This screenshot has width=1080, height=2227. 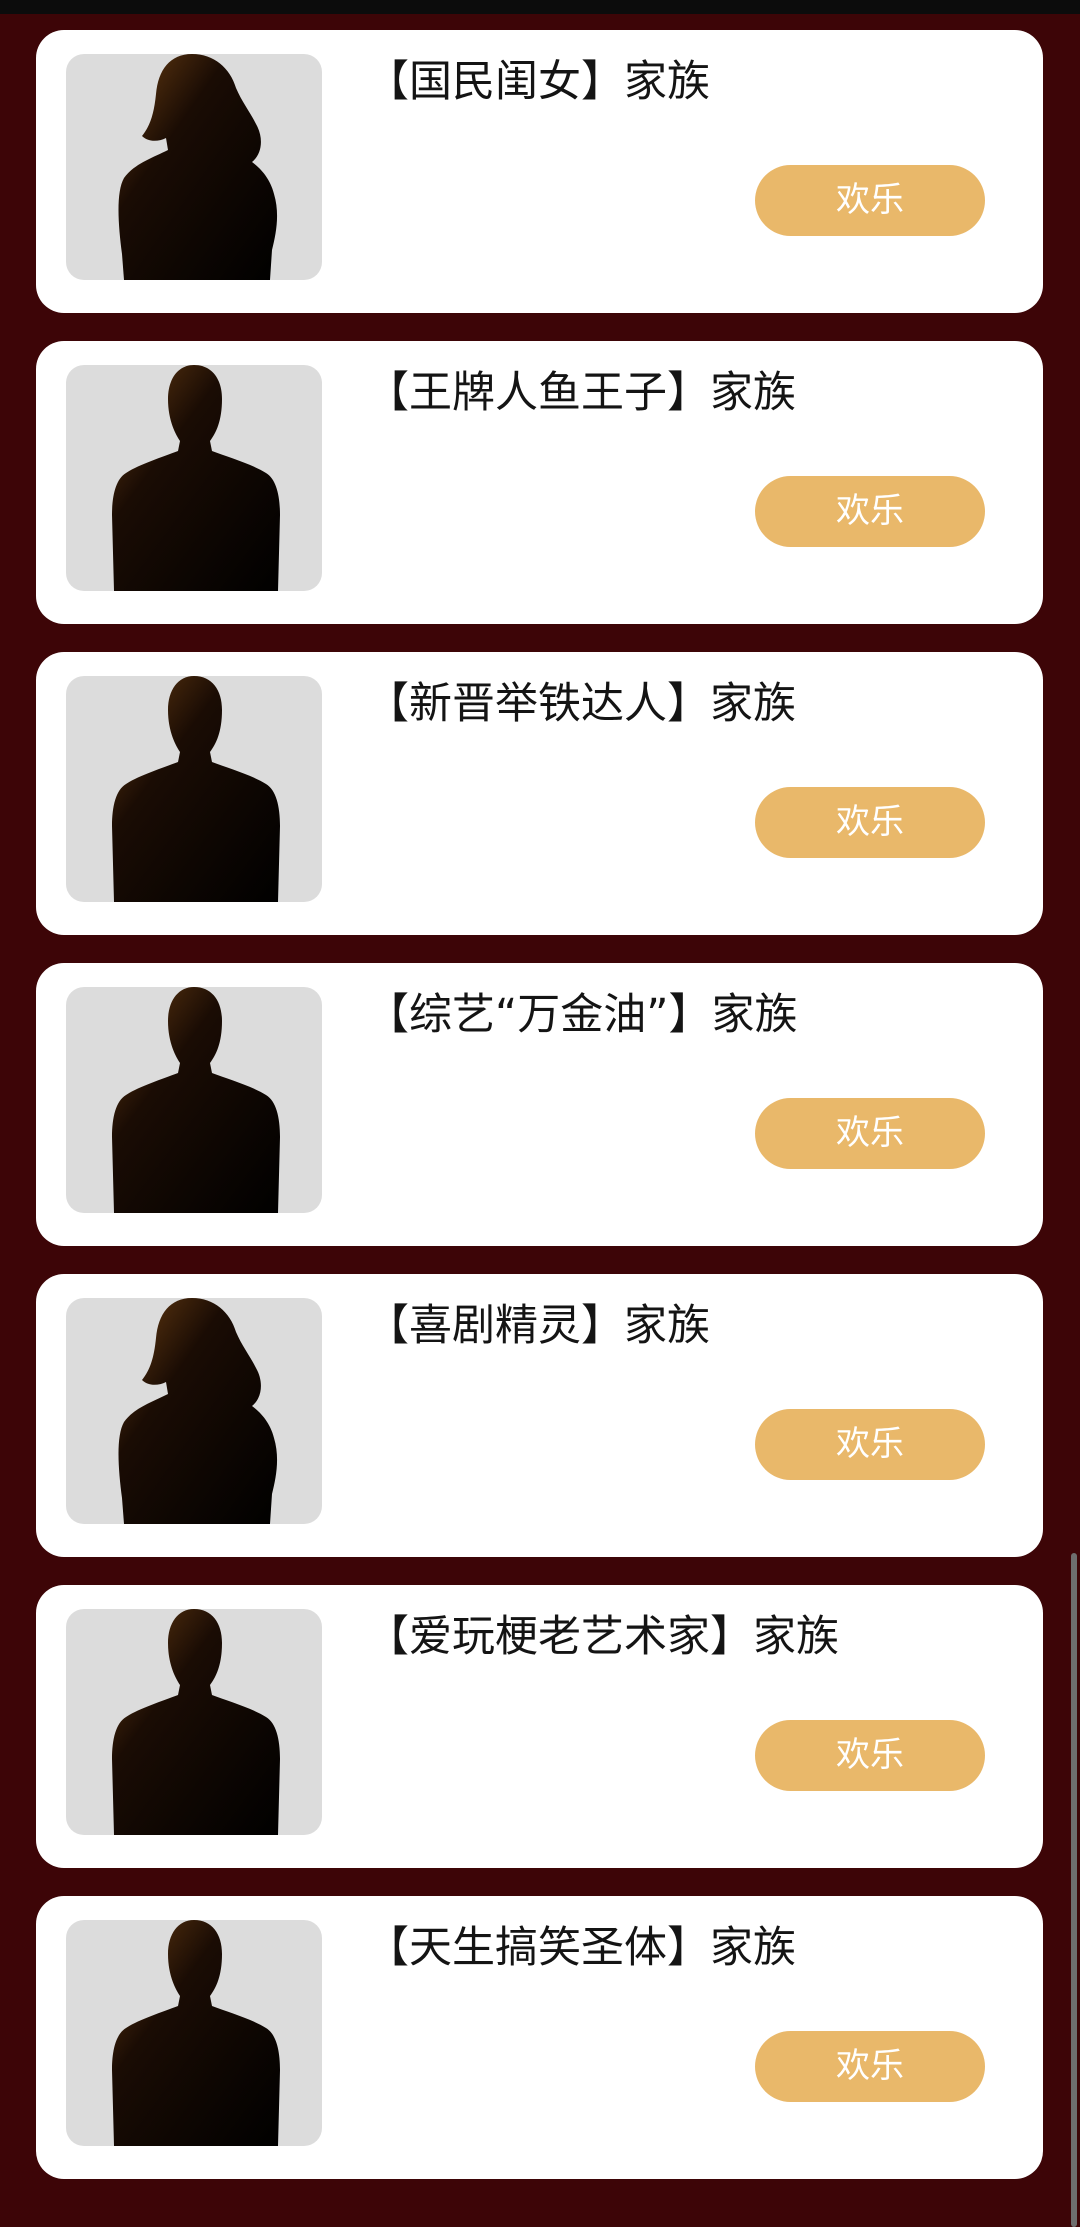 What do you see at coordinates (540, 7) in the screenshot?
I see `status-bar-strip` at bounding box center [540, 7].